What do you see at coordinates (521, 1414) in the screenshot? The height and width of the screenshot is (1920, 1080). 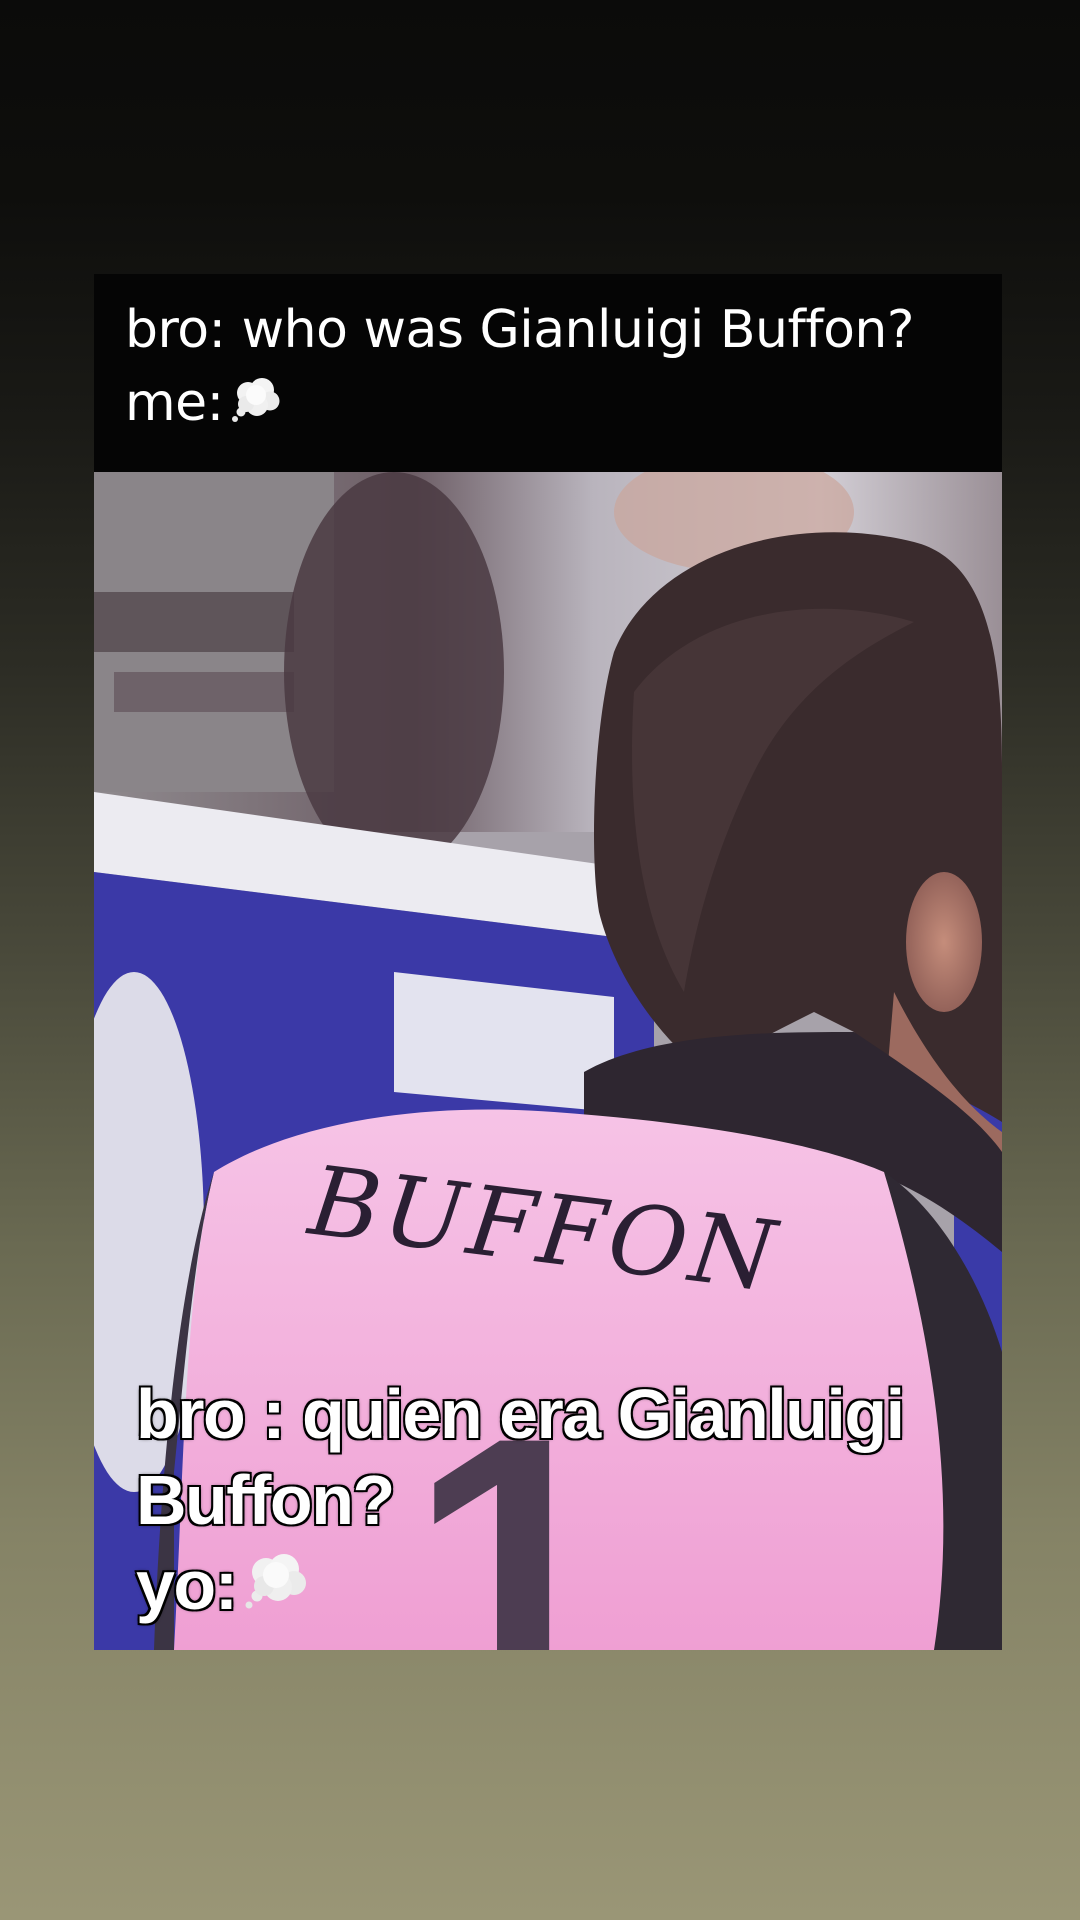 I see `overlay-line-1: bro : quien era Gianluigi` at bounding box center [521, 1414].